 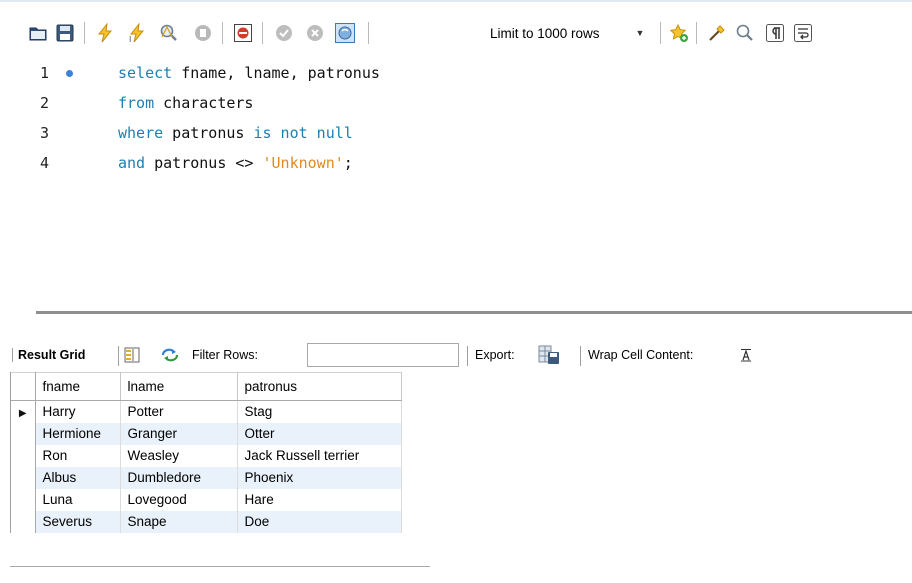 What do you see at coordinates (141, 133) in the screenshot?
I see `code-token: where` at bounding box center [141, 133].